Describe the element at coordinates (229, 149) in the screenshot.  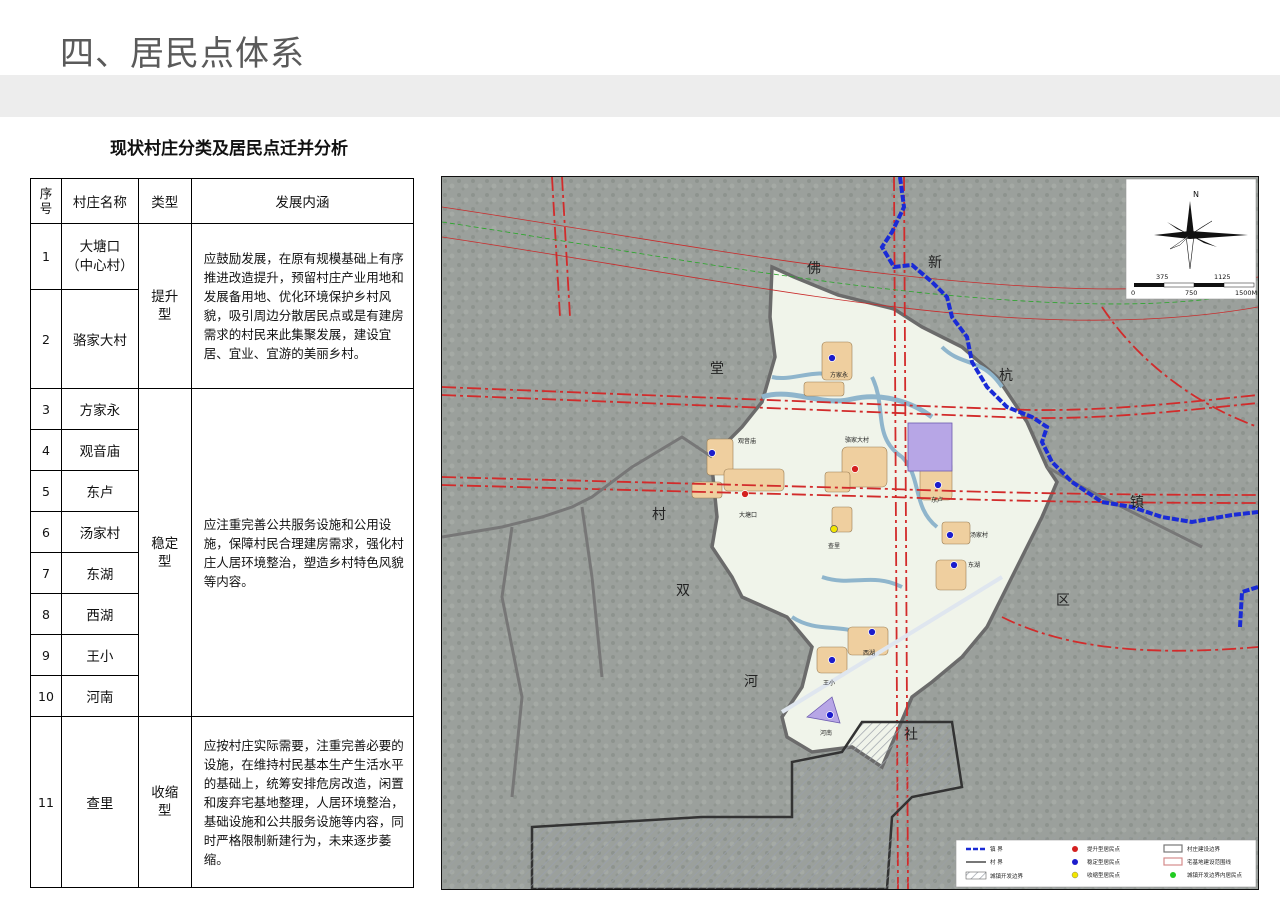
I see `table-title: 现状村庄分类及居民点迁并分析` at that location.